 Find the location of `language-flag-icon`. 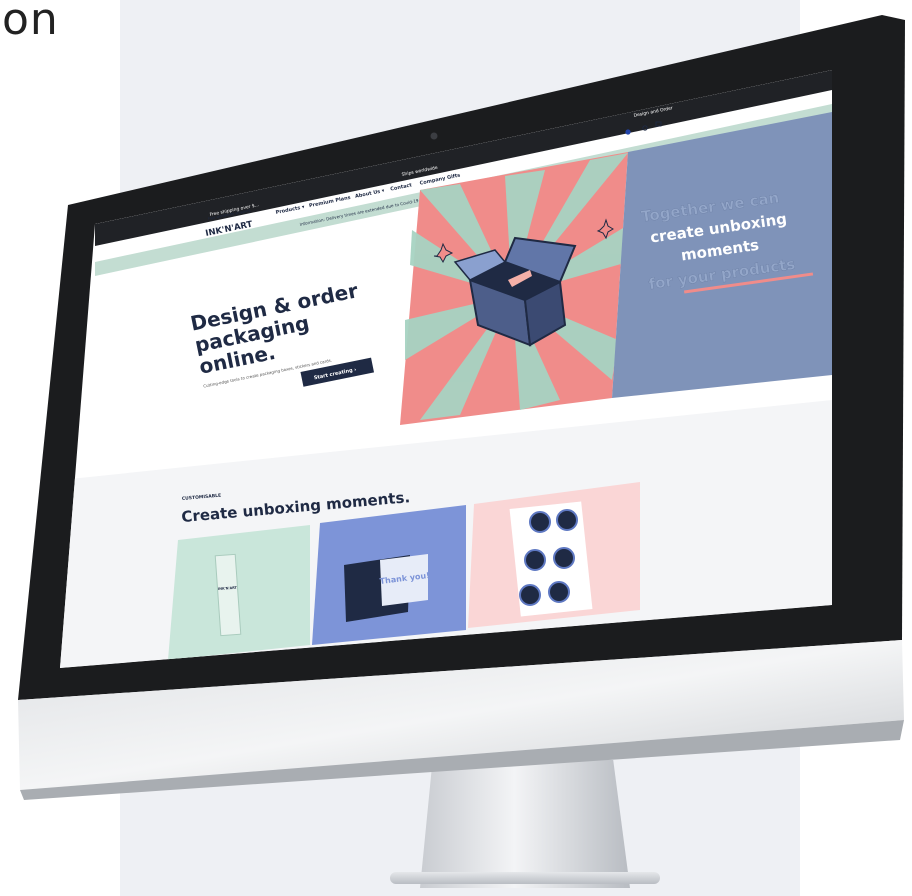

language-flag-icon is located at coordinates (628, 132).